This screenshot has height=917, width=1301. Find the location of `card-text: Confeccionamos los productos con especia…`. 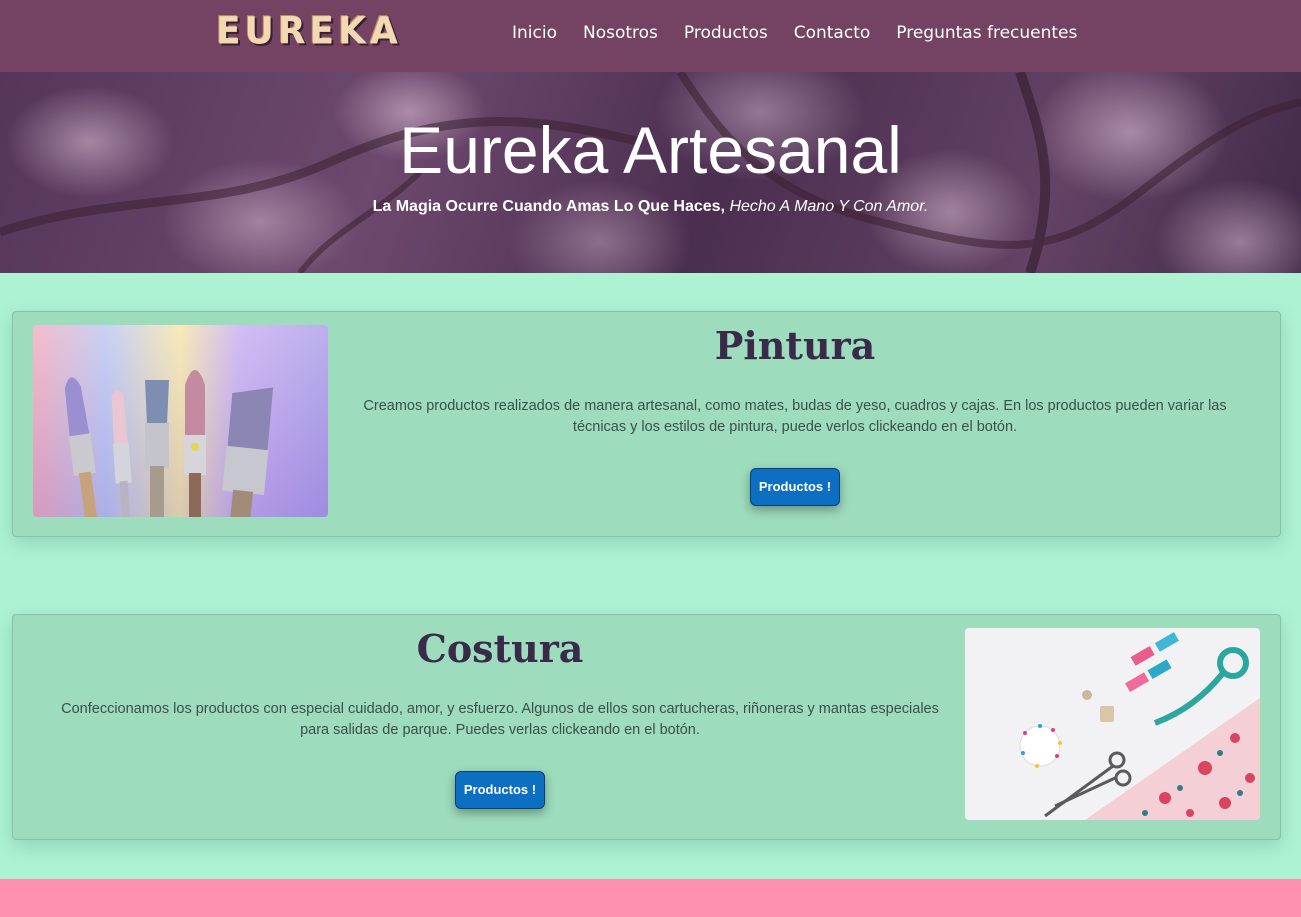

card-text: Confeccionamos los productos con especia… is located at coordinates (500, 719).